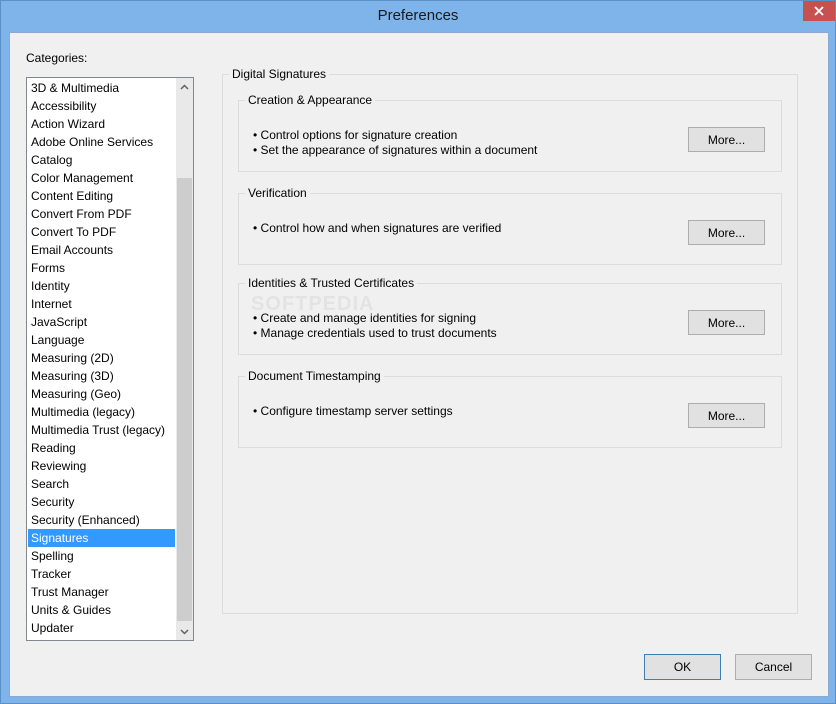 Image resolution: width=836 pixels, height=704 pixels. I want to click on close-icon, so click(819, 11).